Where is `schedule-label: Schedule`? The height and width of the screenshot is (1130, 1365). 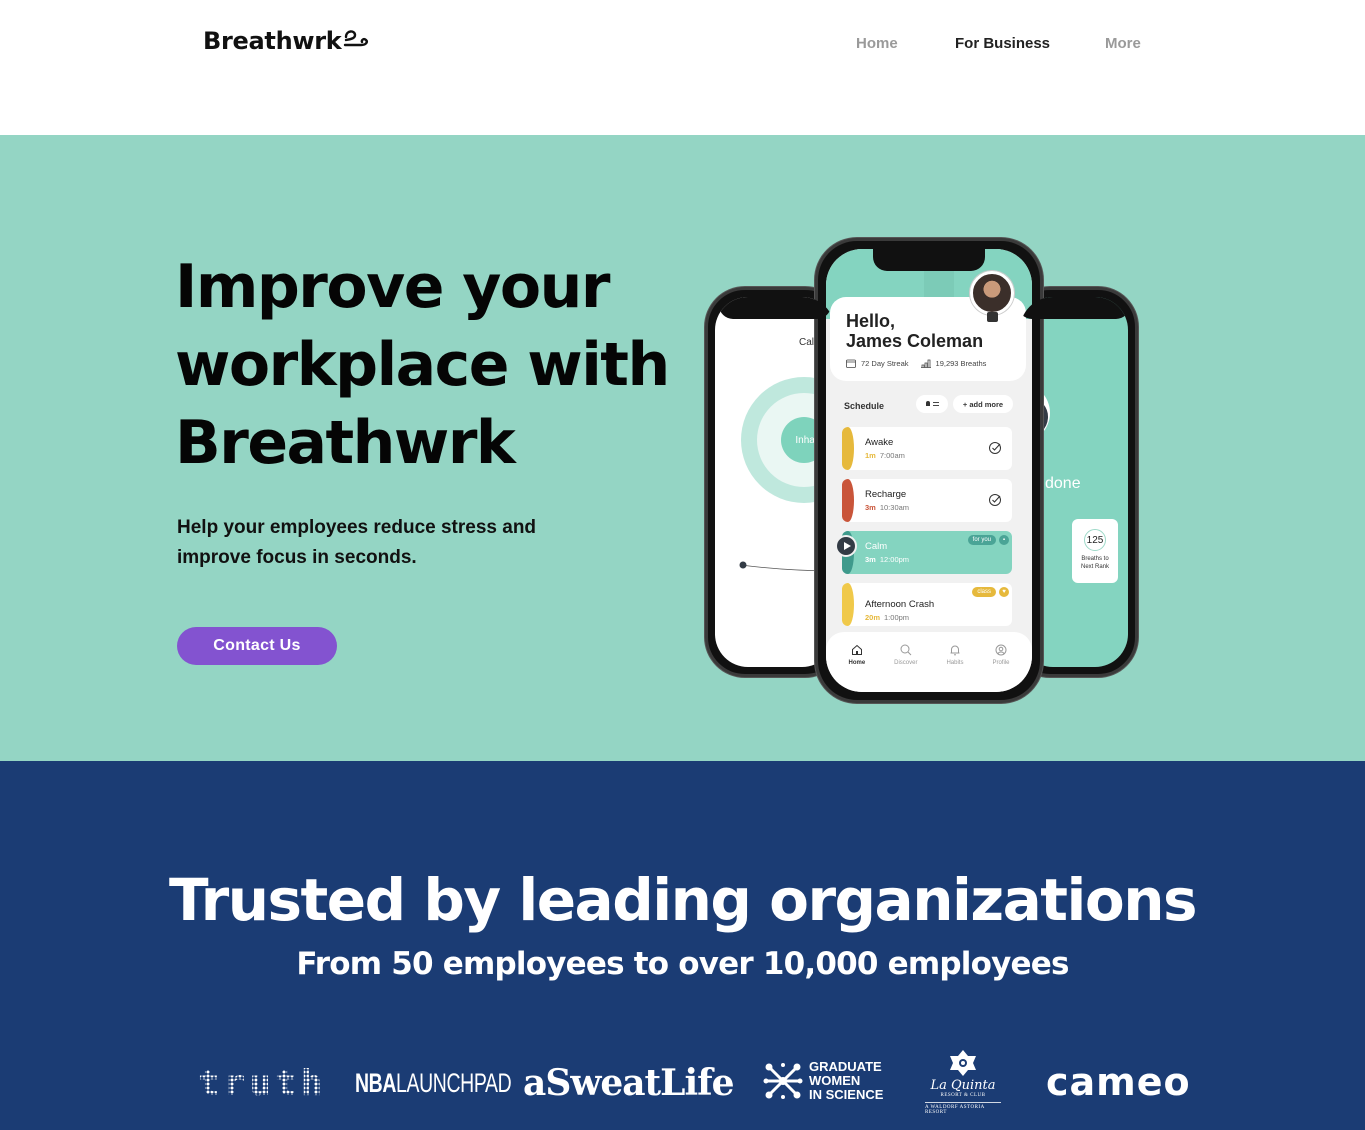
schedule-label: Schedule is located at coordinates (864, 406).